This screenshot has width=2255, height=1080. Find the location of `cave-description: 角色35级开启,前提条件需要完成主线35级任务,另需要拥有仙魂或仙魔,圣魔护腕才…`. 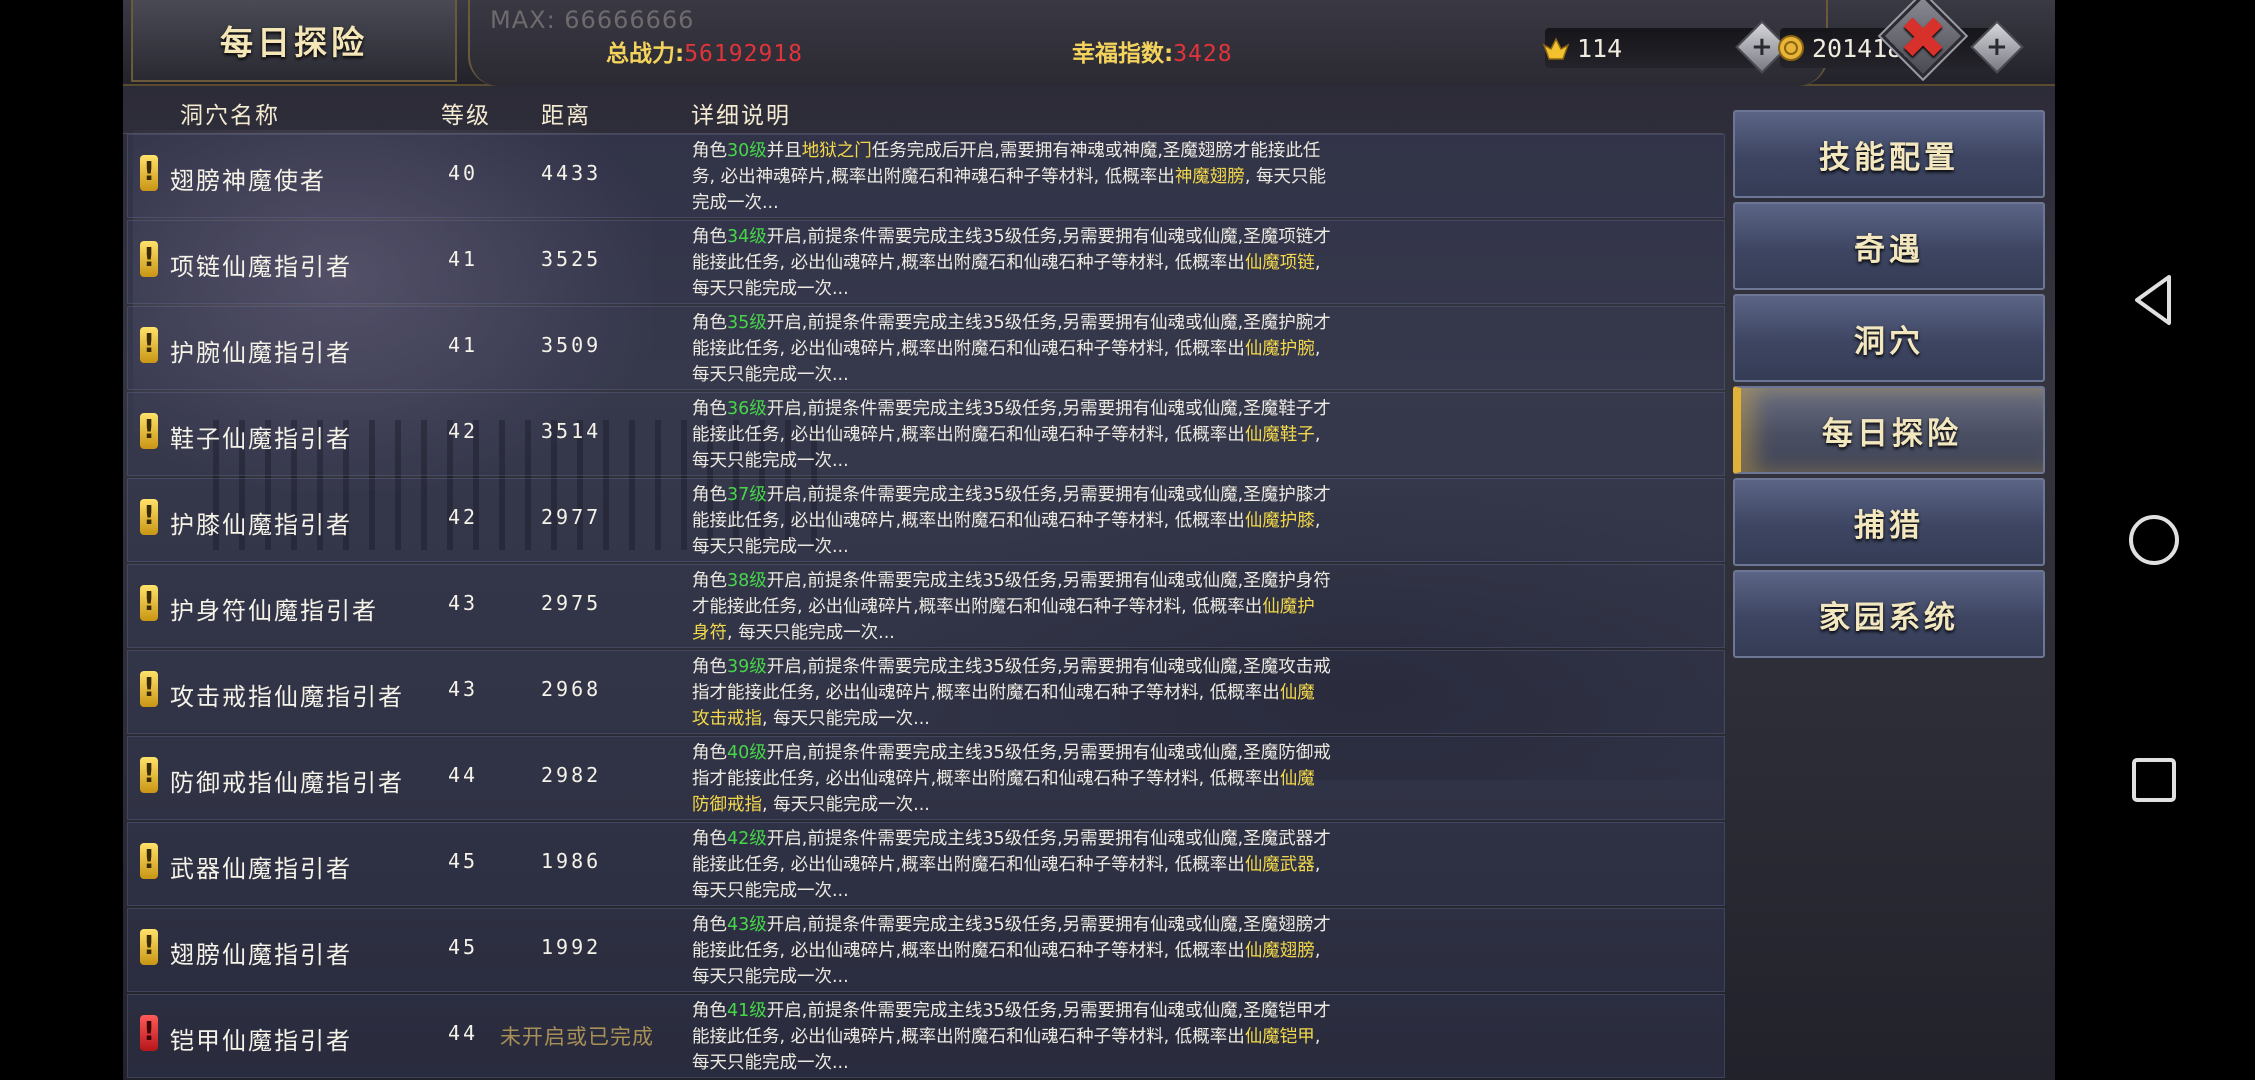

cave-description: 角色35级开启,前提条件需要完成主线35级任务,另需要拥有仙魂或仙魔,圣魔护腕才… is located at coordinates (1012, 349).